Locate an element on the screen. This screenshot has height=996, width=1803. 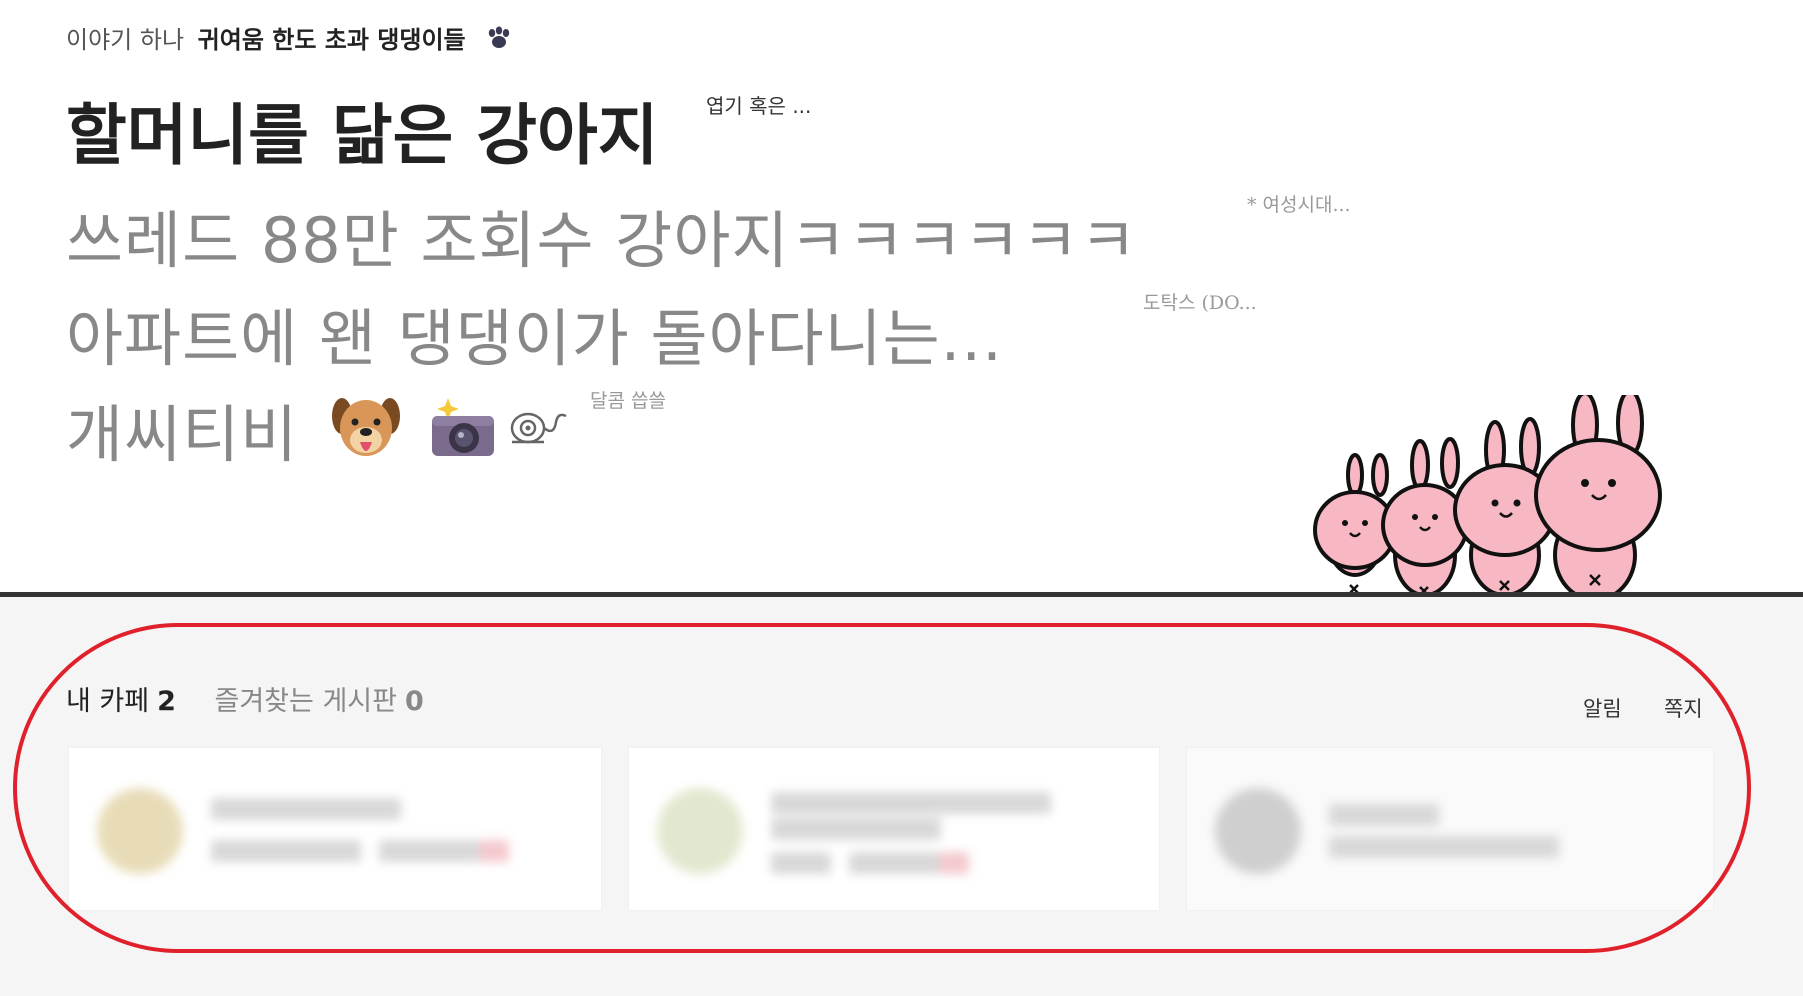
cctv-icon is located at coordinates (538, 428).